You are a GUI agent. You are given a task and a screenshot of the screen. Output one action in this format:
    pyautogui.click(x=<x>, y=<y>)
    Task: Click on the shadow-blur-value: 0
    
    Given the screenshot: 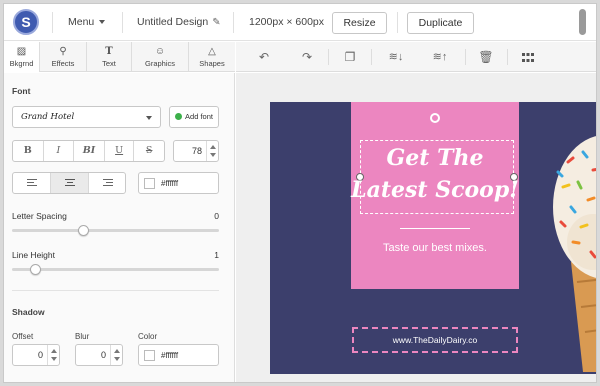 What is the action you would take?
    pyautogui.click(x=103, y=355)
    